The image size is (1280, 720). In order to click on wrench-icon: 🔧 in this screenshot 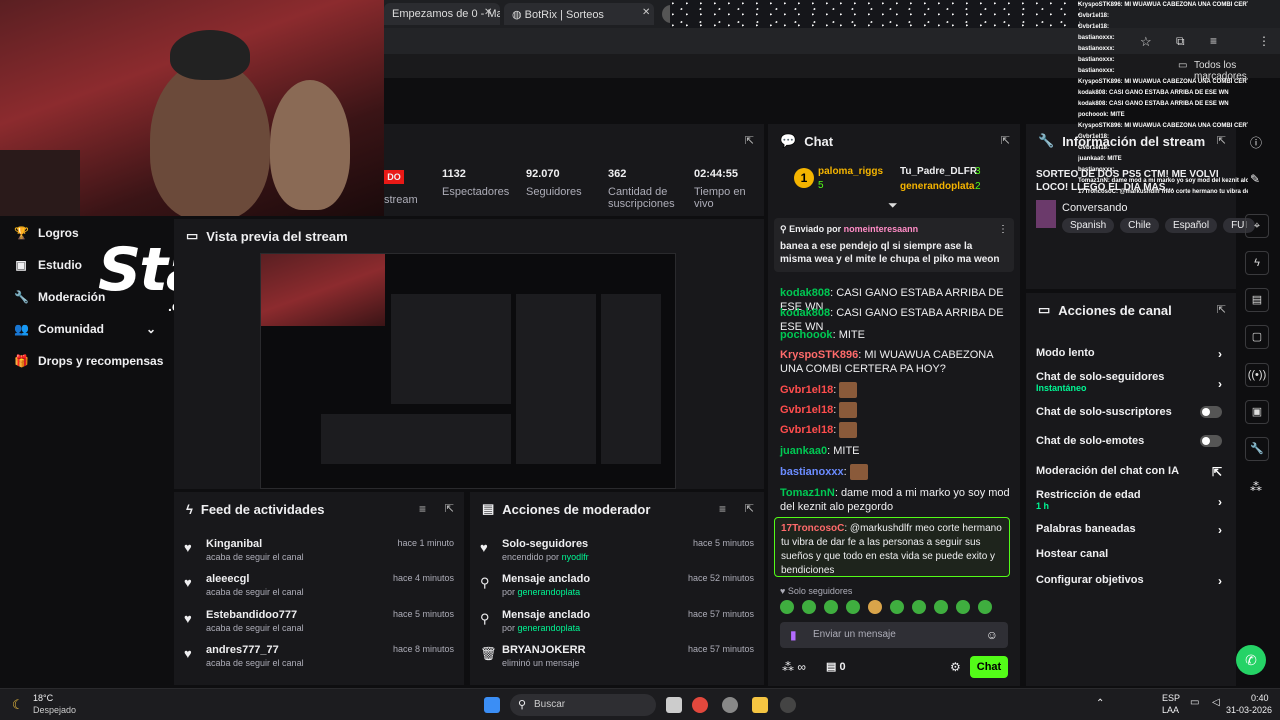, I will do `click(1257, 449)`.